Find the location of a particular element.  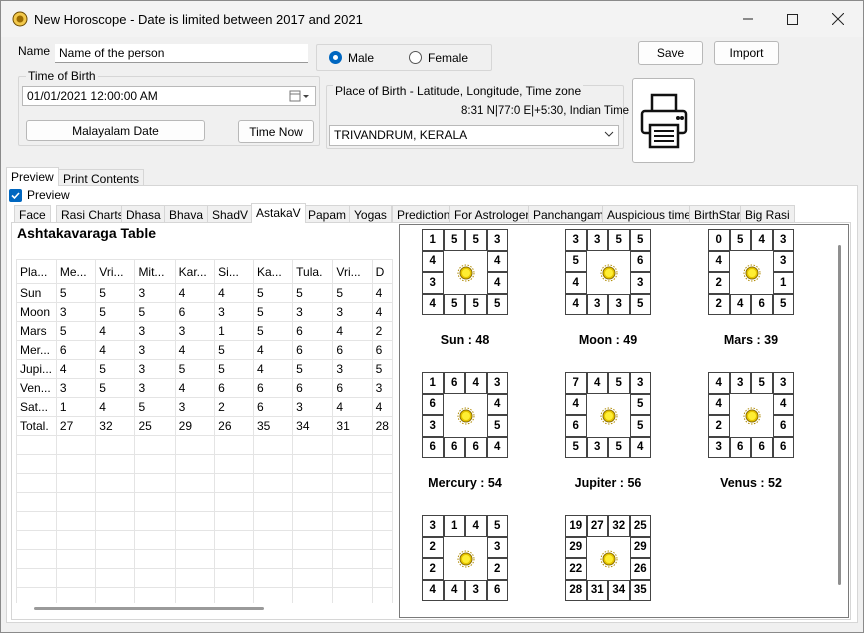

tab-preview: Preview is located at coordinates (32, 176).